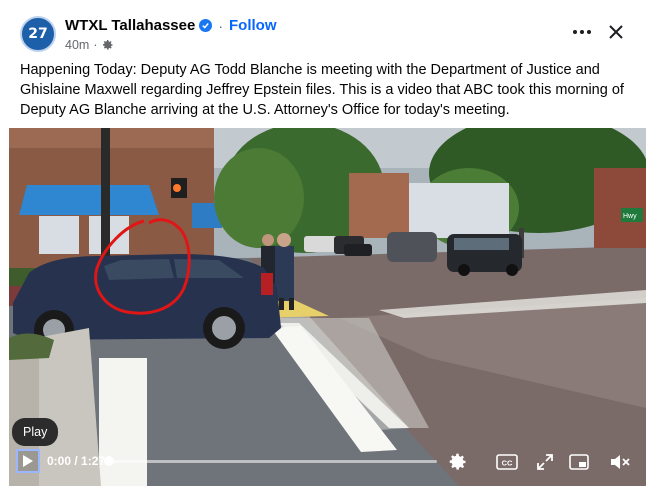  Describe the element at coordinates (89, 45) in the screenshot. I see `post-meta: 40m ·` at that location.